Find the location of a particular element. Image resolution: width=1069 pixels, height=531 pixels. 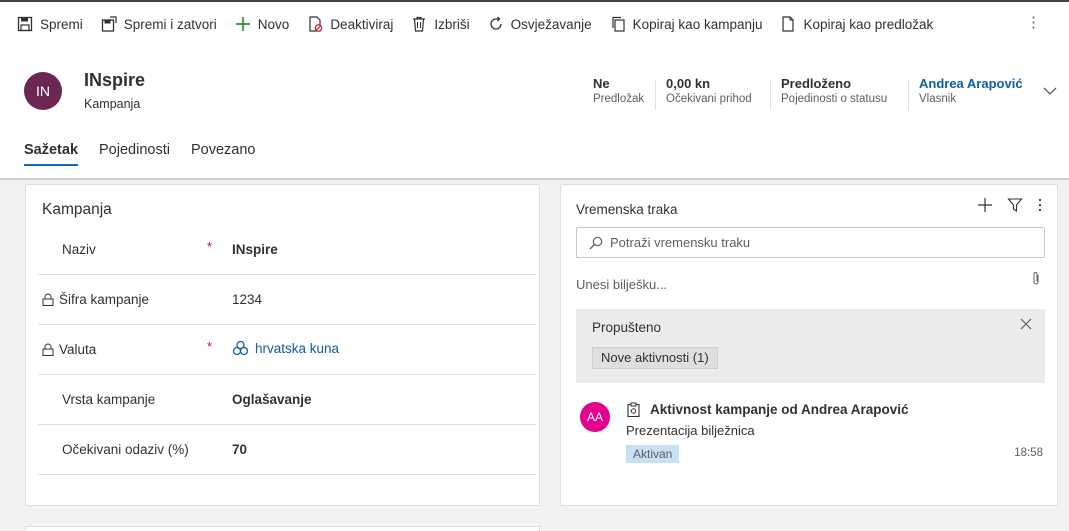

delete-label: Izbriši is located at coordinates (452, 24).